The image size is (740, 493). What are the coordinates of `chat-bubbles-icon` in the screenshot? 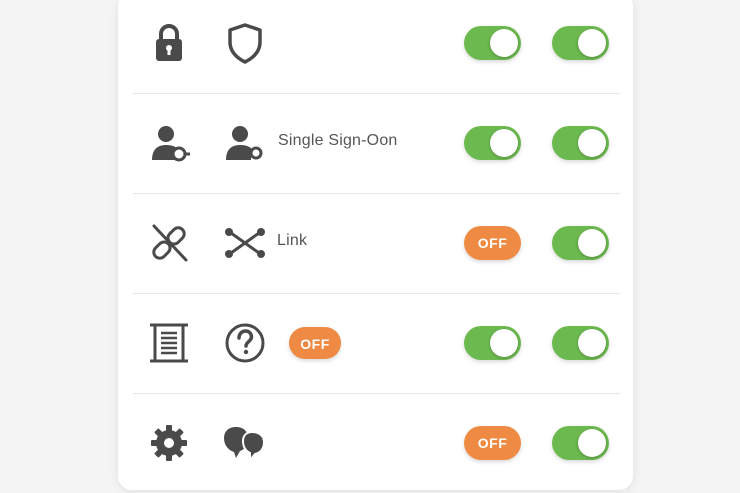 It's located at (245, 443).